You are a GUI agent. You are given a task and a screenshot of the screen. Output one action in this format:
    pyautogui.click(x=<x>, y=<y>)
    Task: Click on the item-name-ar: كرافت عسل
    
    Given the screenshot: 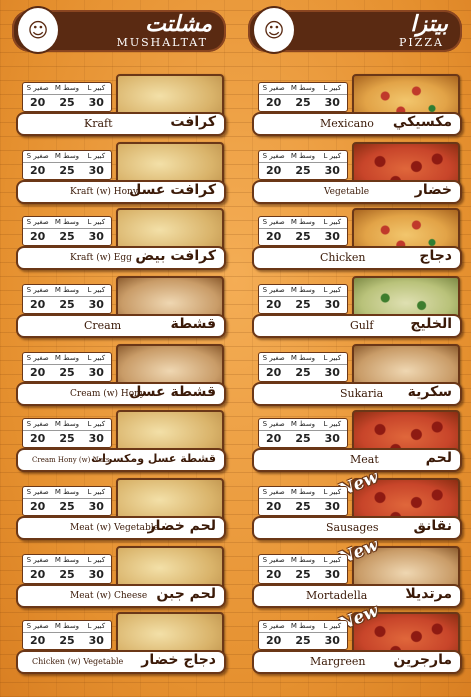 What is the action you would take?
    pyautogui.click(x=172, y=190)
    